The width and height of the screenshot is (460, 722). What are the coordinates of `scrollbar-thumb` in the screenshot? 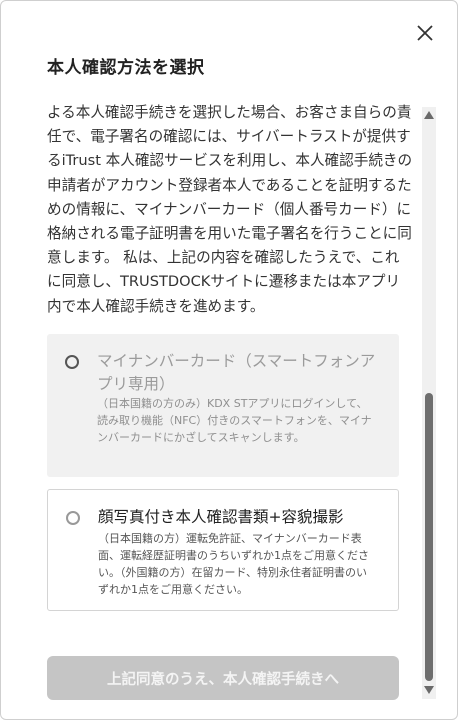 It's located at (429, 537).